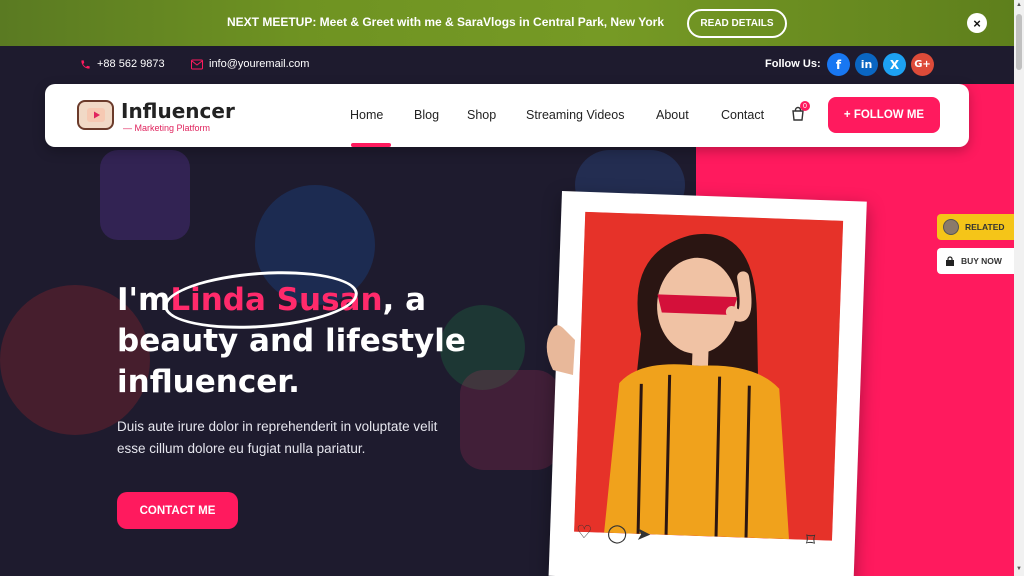 This screenshot has width=1024, height=576. I want to click on email-info: info@youremail.com, so click(250, 64).